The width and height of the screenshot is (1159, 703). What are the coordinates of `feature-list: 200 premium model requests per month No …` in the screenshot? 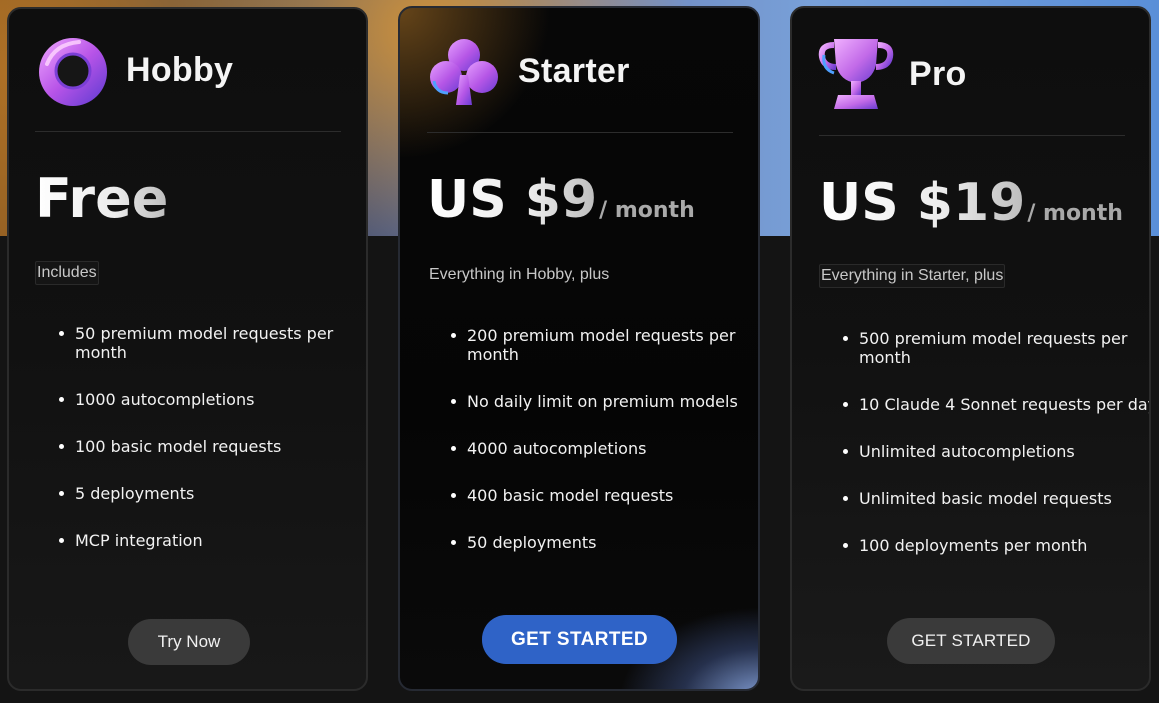 It's located at (592, 453).